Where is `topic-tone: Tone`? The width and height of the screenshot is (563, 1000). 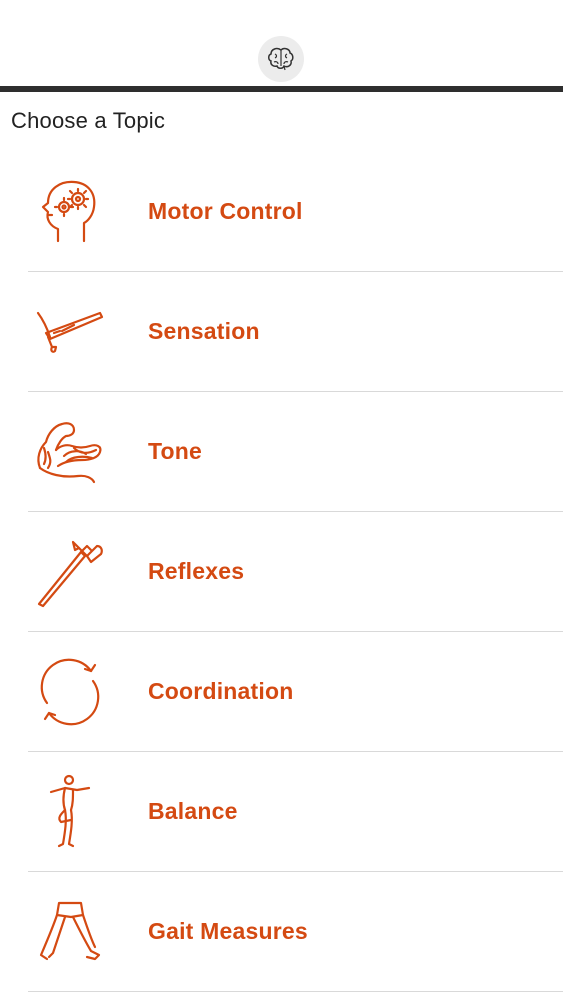
topic-tone: Tone is located at coordinates (281, 452).